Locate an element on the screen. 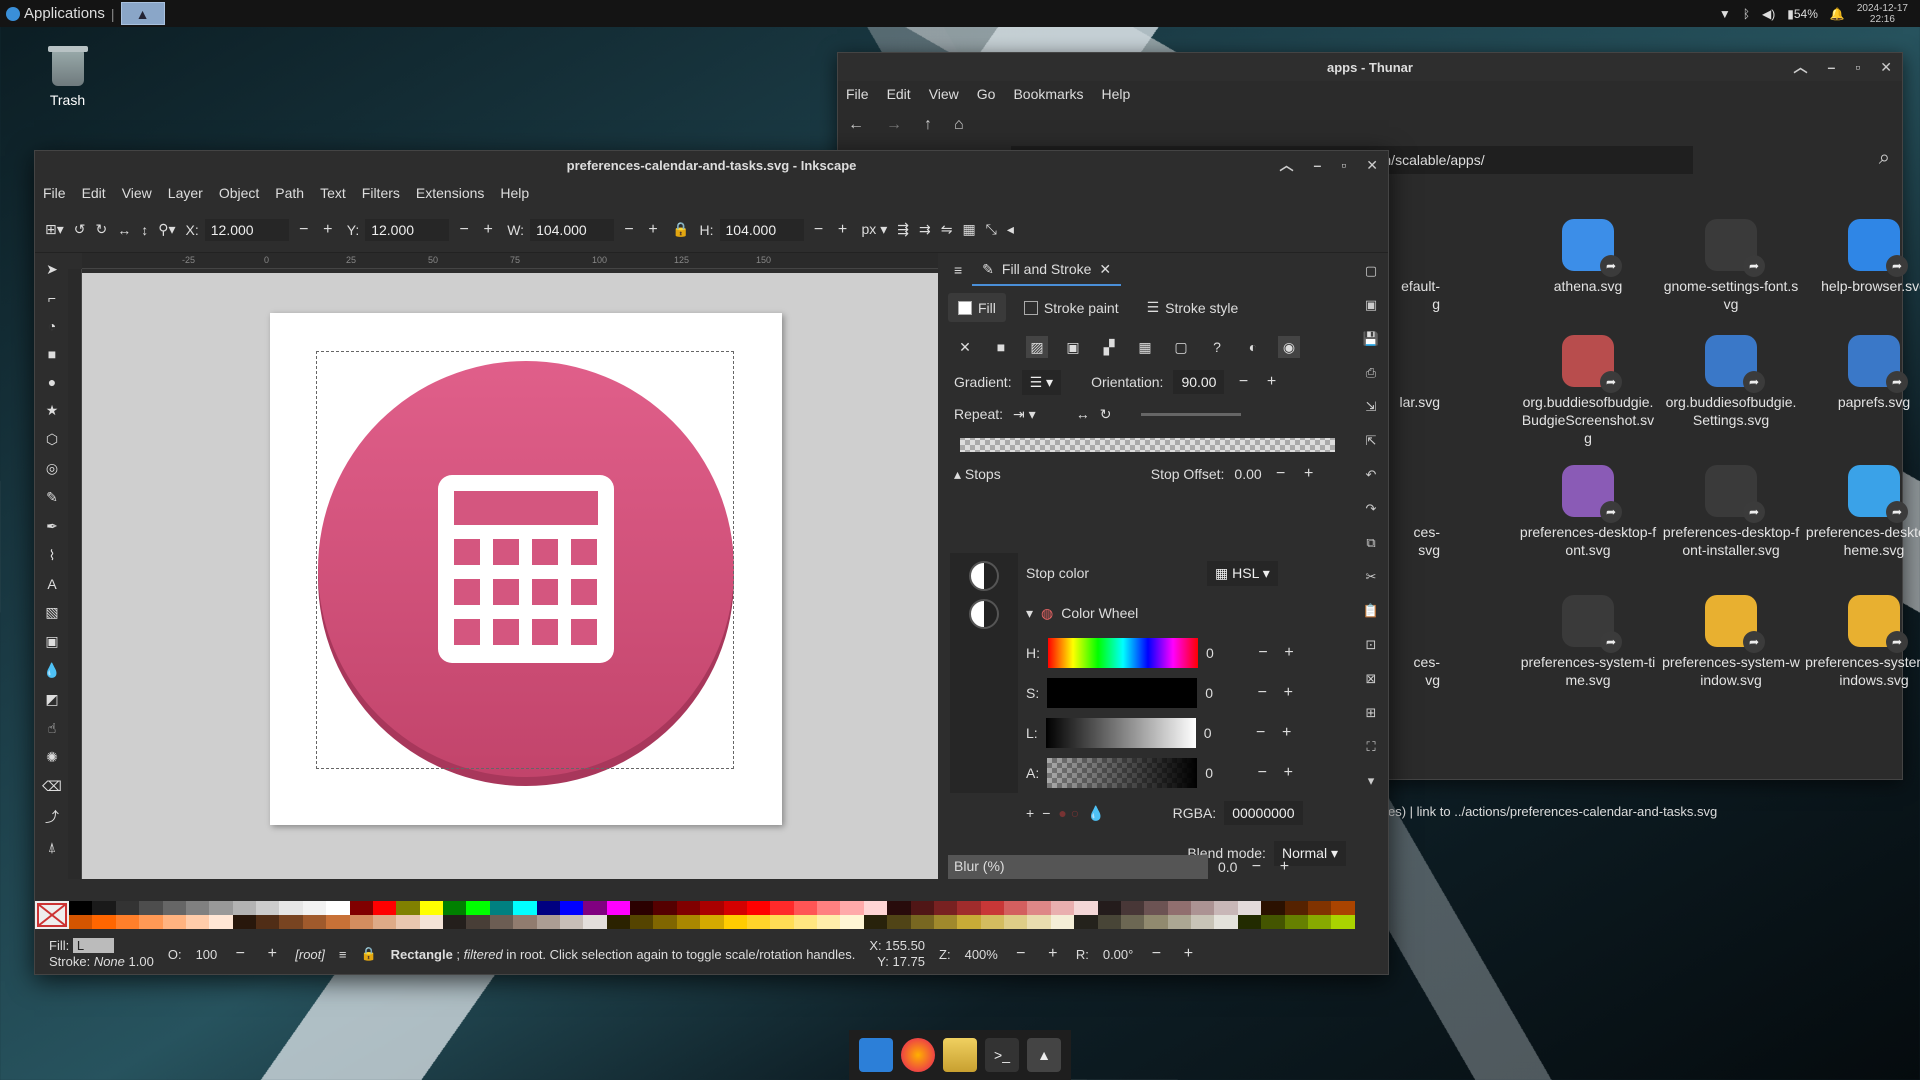  rotate-cw-icon: ↻ is located at coordinates (102, 229).